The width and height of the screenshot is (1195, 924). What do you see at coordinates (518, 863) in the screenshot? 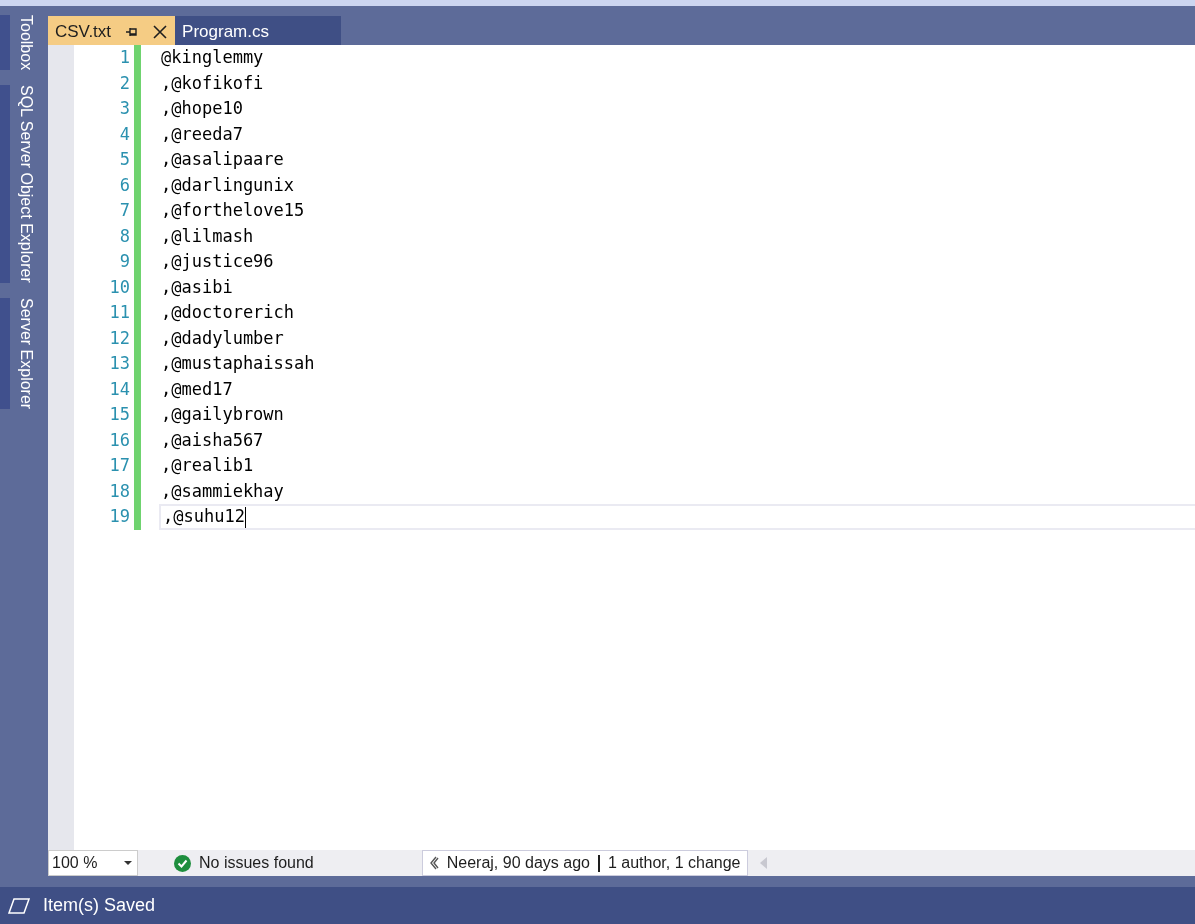
I see `git-author-text: Neeraj, 90 days ago` at bounding box center [518, 863].